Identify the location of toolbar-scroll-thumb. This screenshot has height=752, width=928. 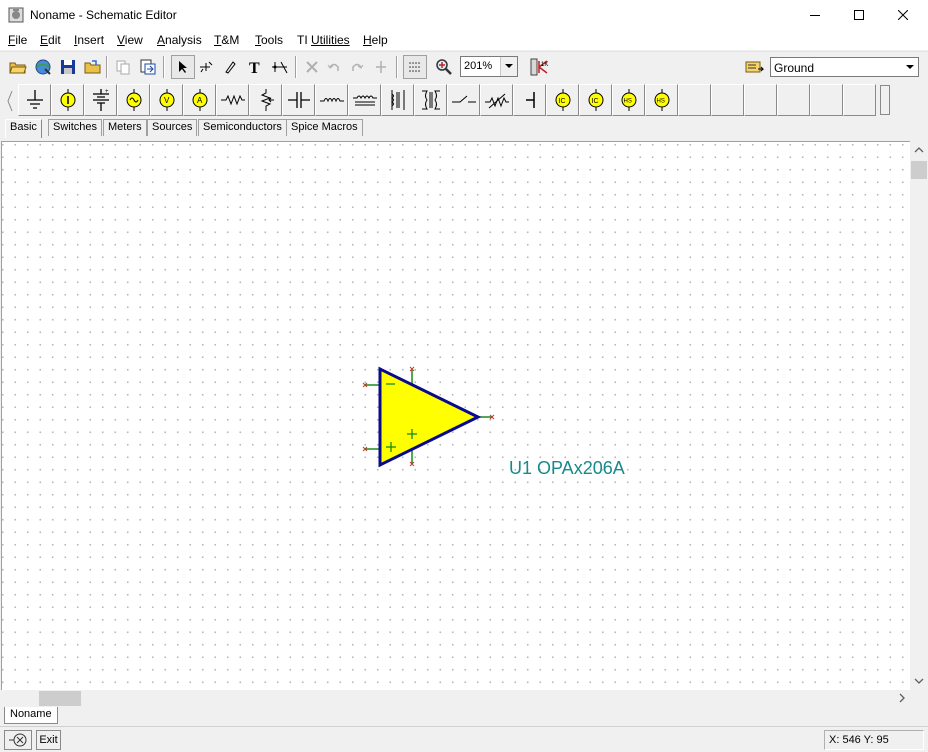
(885, 100).